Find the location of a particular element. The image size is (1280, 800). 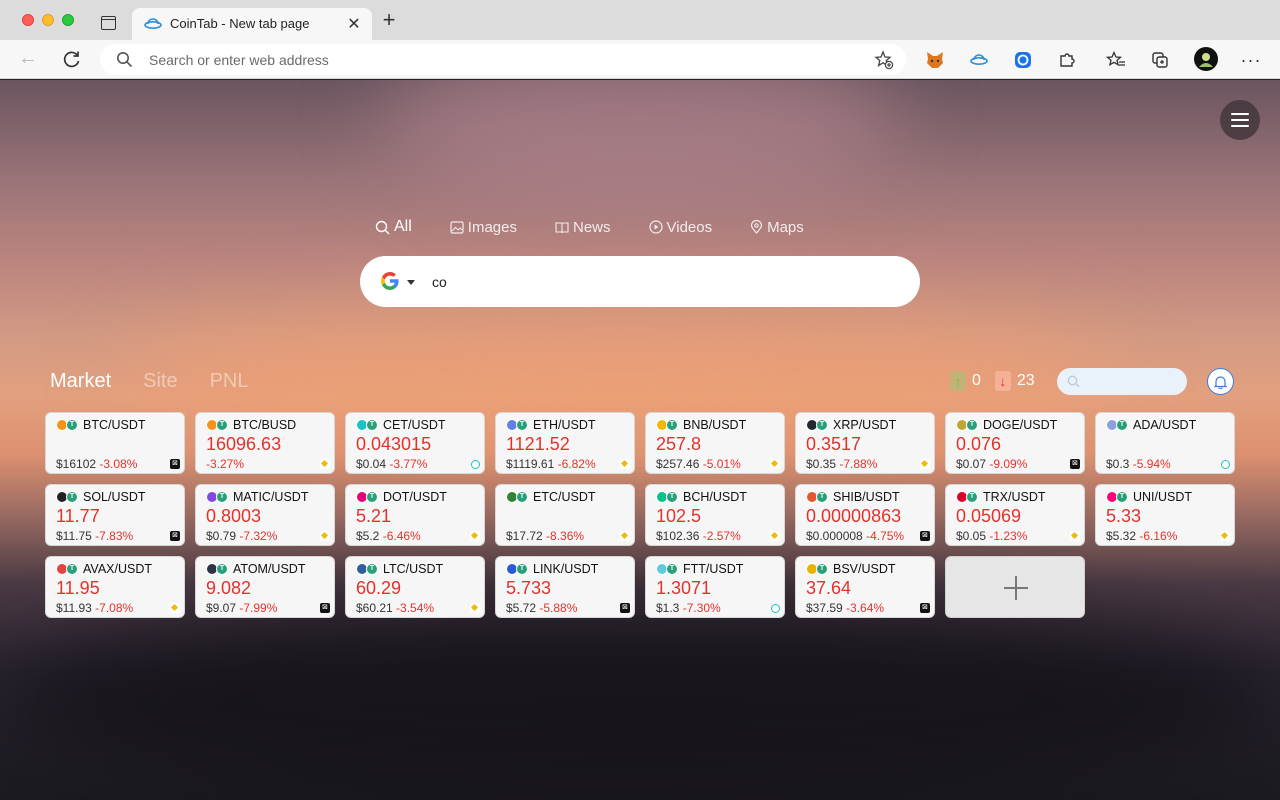

coin-change: -4.75% is located at coordinates (885, 536).